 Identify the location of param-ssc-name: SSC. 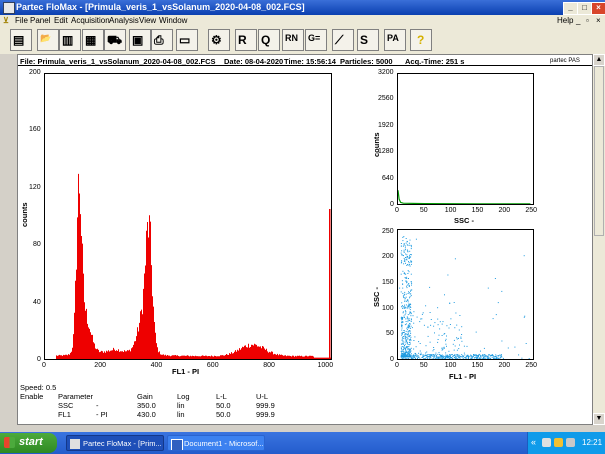
(66, 405).